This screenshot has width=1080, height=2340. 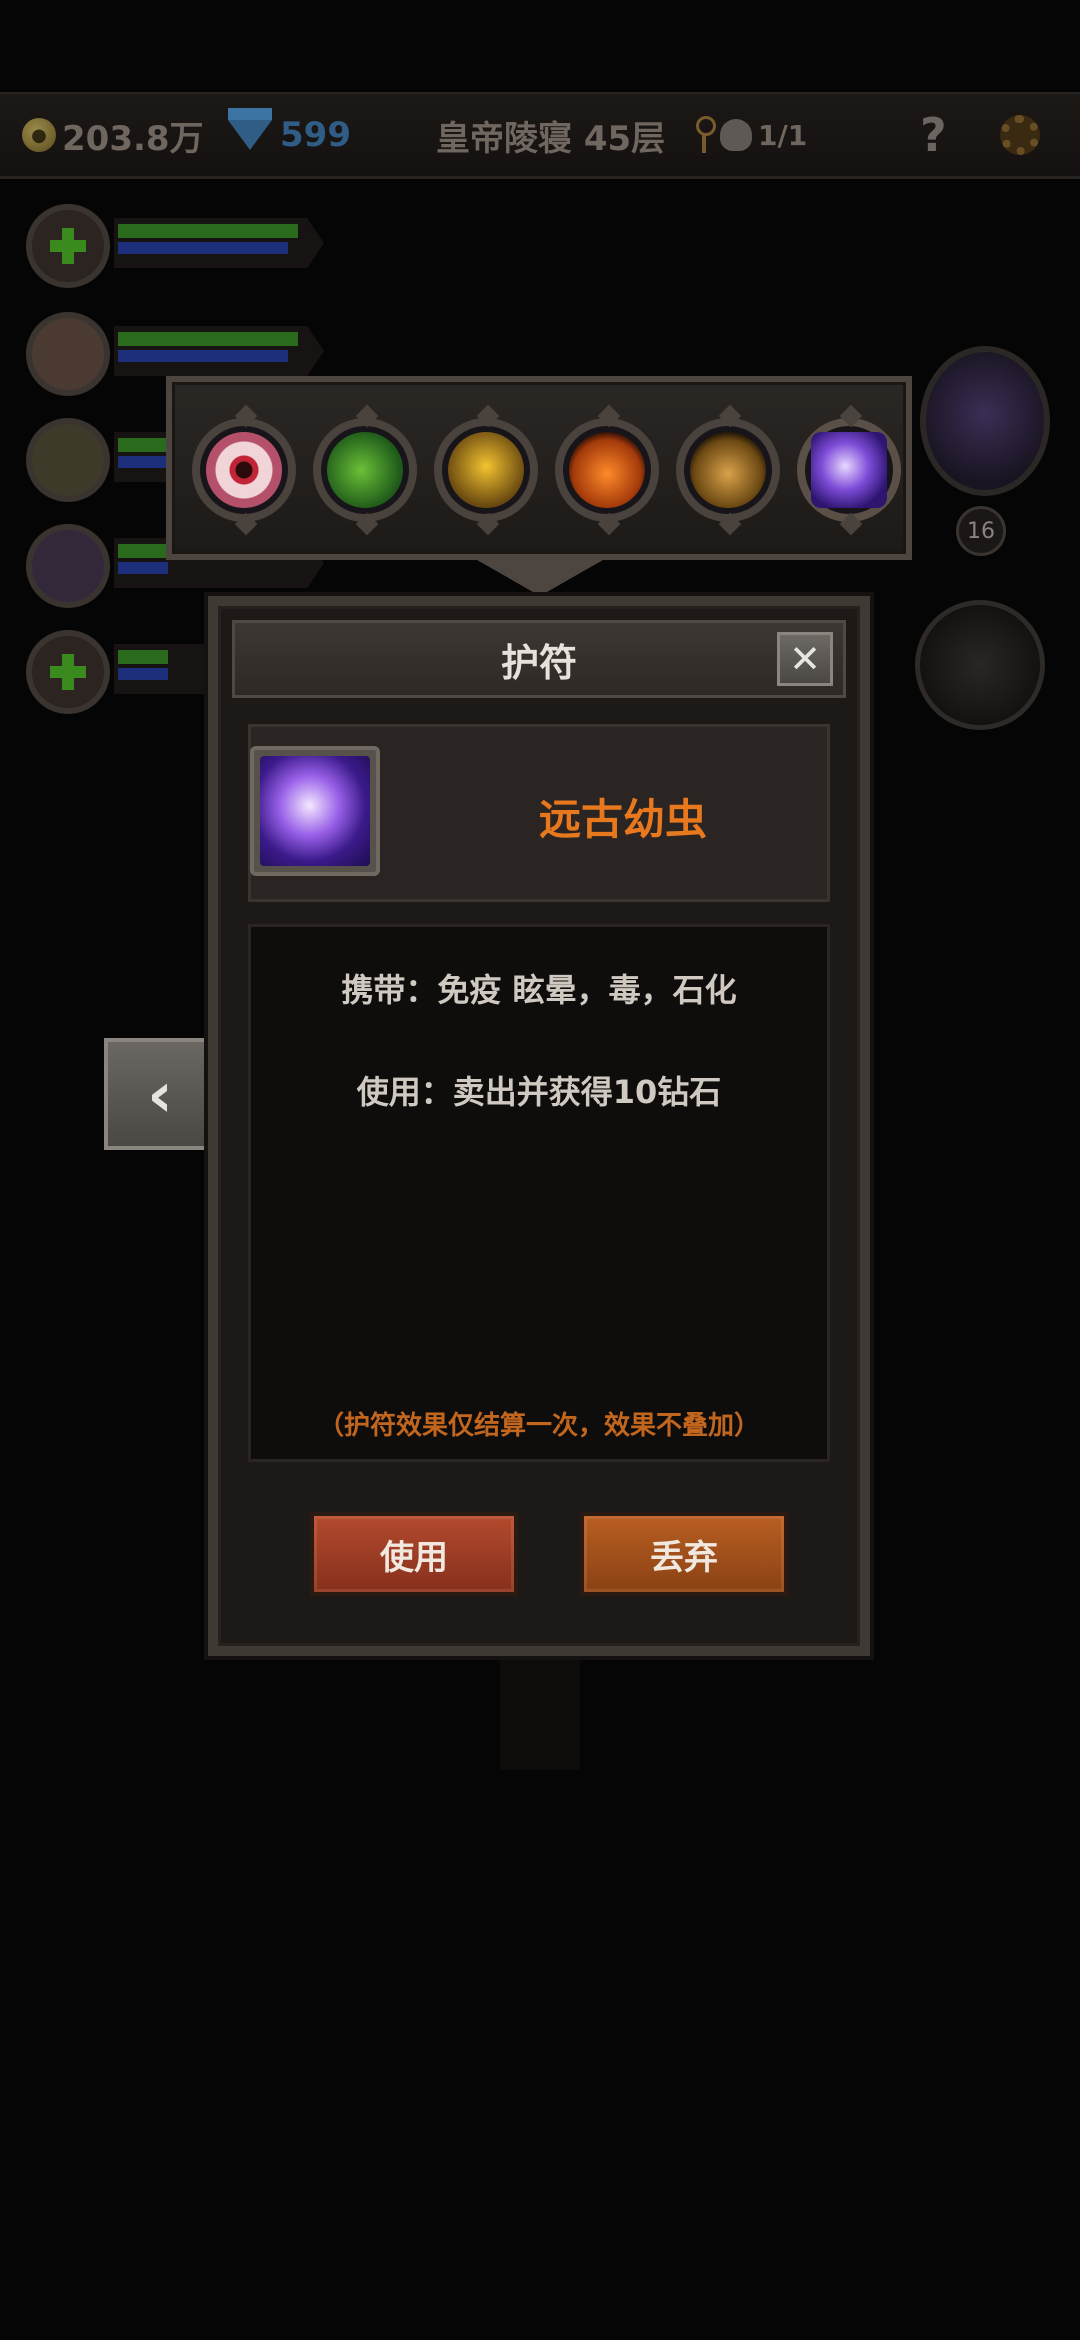 I want to click on background-shadow, so click(x=540, y=1715).